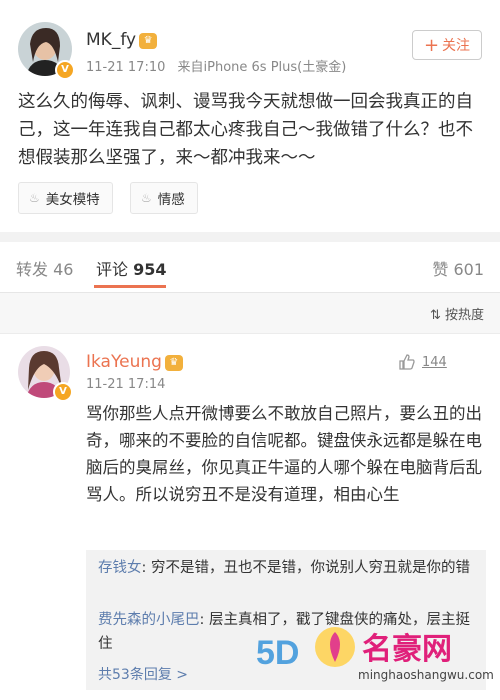  I want to click on post-tabs: 转发 46 评论 954 赞 601, so click(250, 267).